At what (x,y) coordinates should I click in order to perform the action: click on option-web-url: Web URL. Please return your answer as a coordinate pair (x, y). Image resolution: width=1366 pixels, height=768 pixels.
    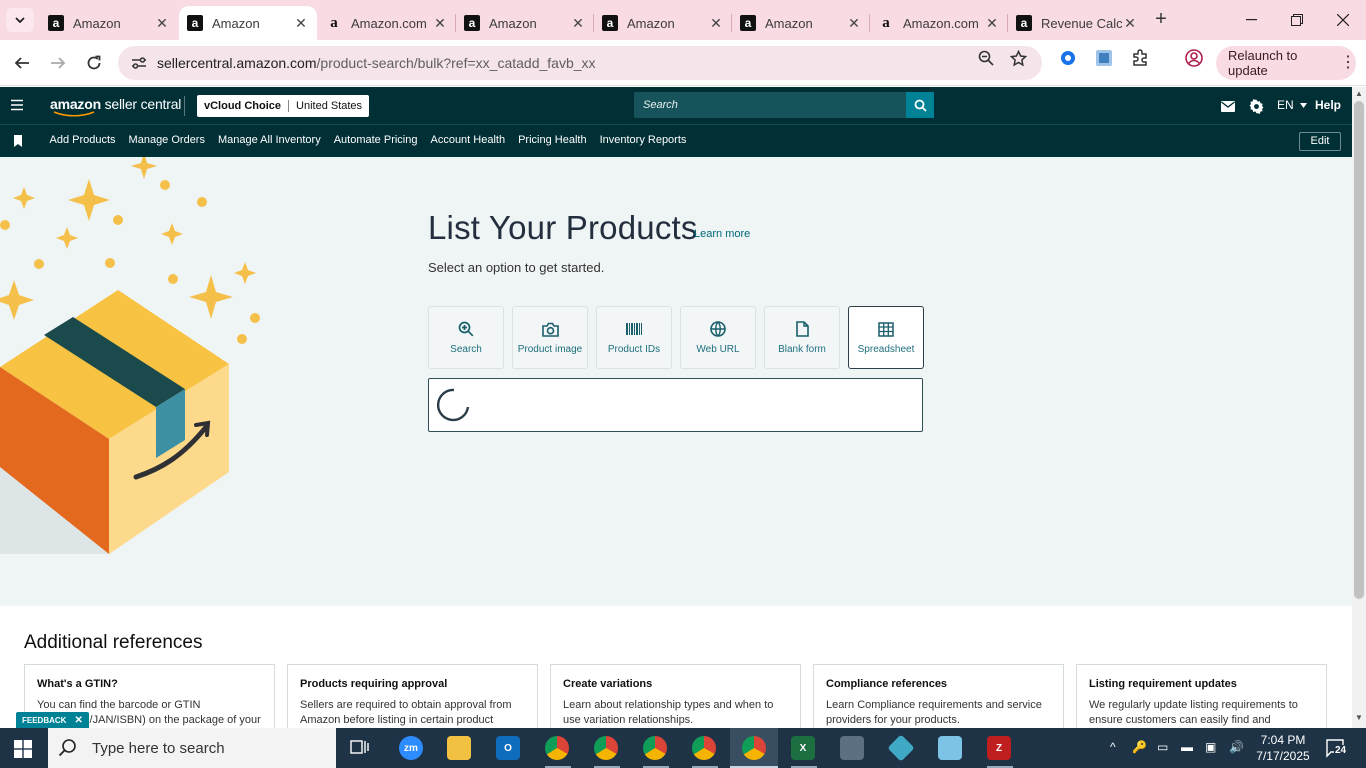
    Looking at the image, I should click on (718, 337).